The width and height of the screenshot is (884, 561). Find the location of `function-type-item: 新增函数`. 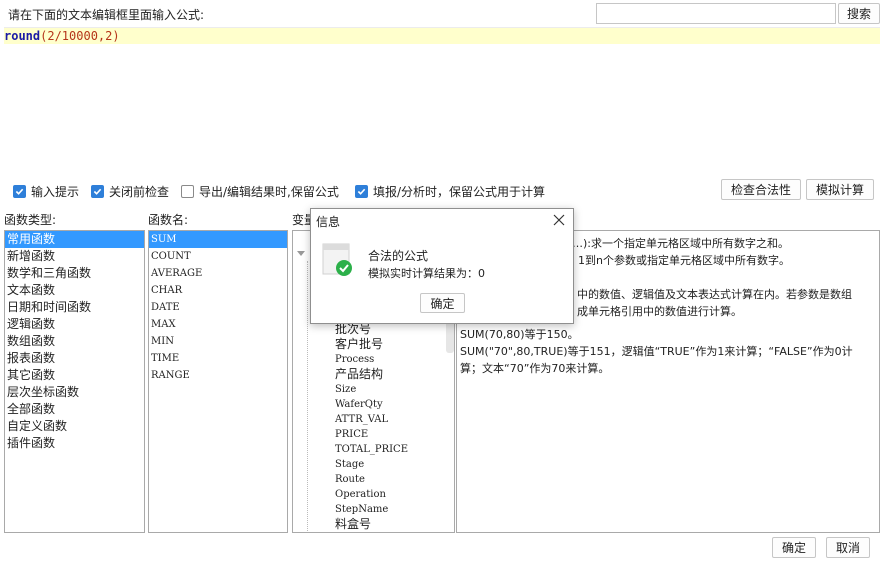

function-type-item: 新增函数 is located at coordinates (74, 256).